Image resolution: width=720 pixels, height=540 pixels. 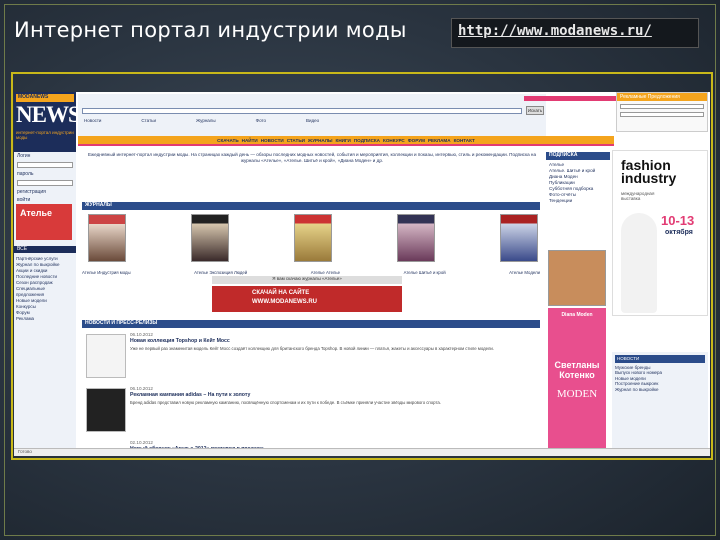 I want to click on radio-option: Новости, so click(x=92, y=121).